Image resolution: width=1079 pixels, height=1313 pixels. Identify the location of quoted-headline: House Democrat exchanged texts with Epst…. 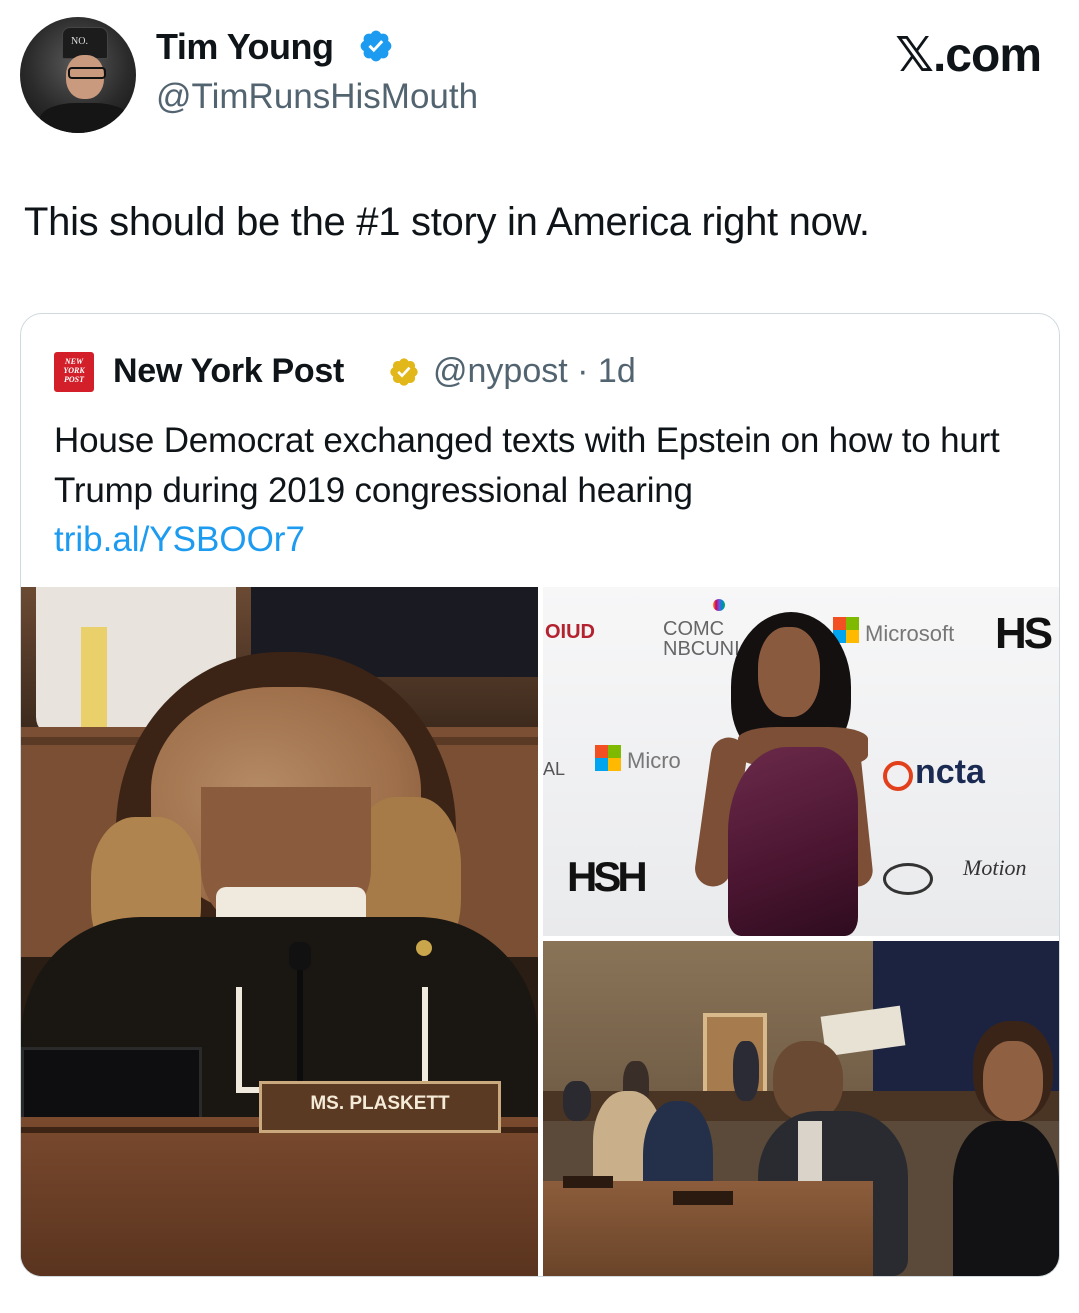
(527, 465).